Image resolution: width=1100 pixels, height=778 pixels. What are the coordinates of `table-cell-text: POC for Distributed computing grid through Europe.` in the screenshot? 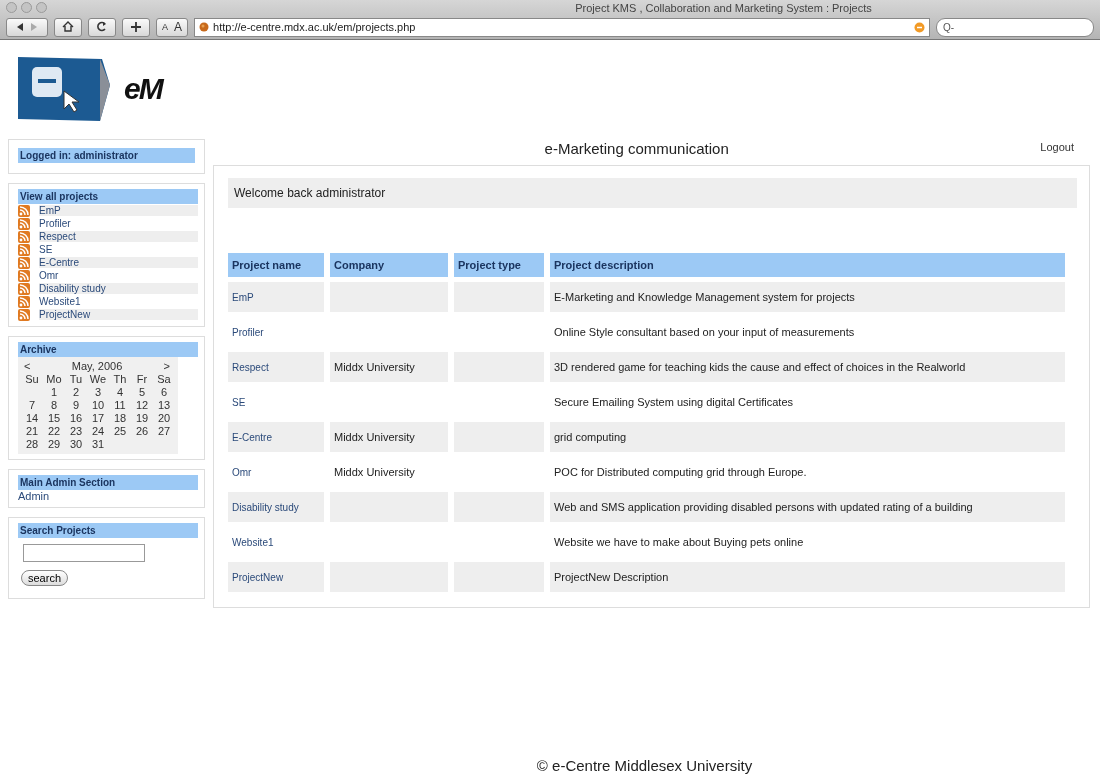 It's located at (680, 472).